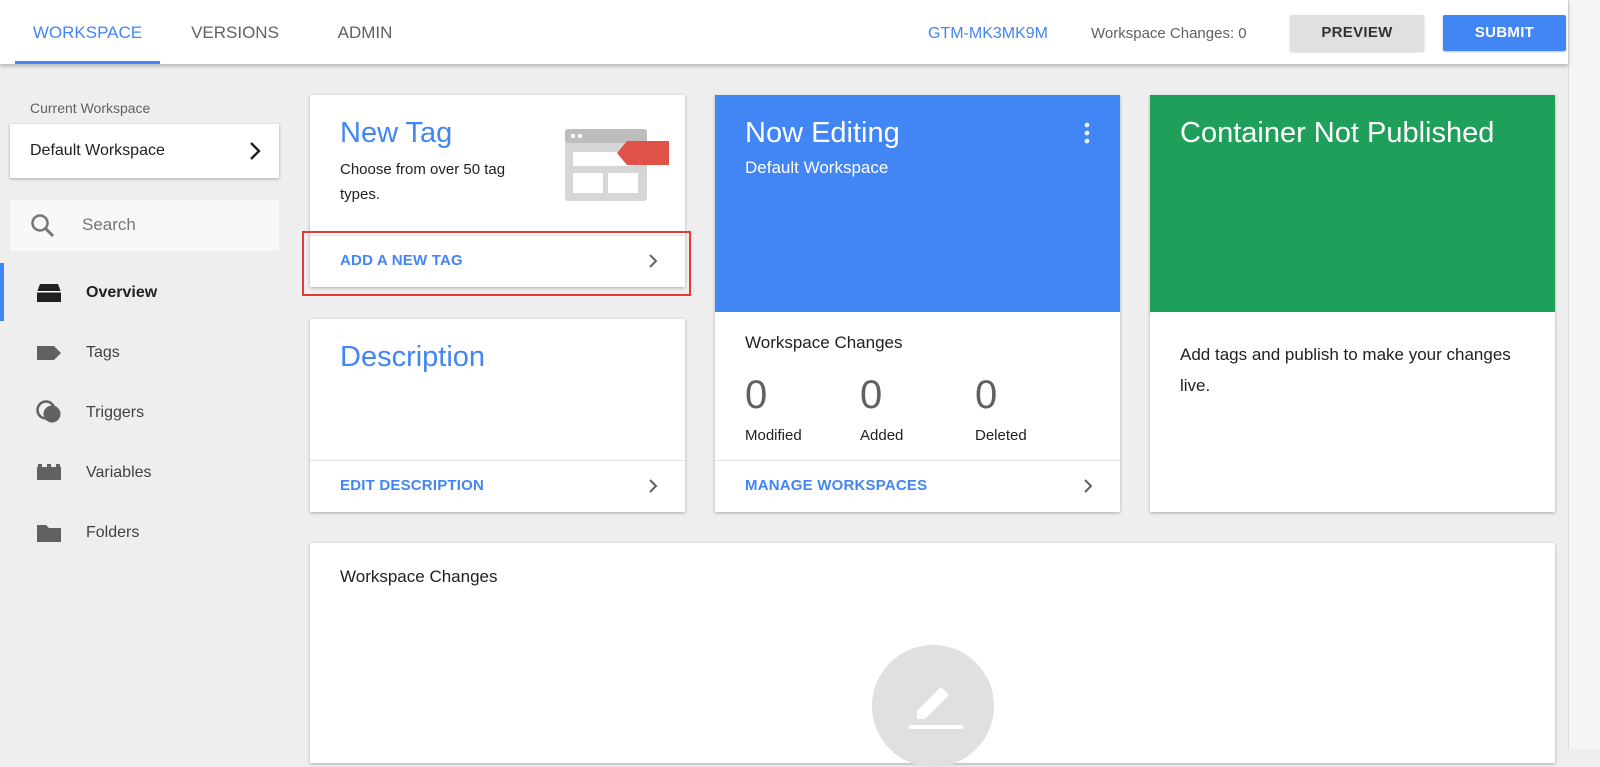  What do you see at coordinates (617, 165) in the screenshot?
I see `tag-illustration-icon` at bounding box center [617, 165].